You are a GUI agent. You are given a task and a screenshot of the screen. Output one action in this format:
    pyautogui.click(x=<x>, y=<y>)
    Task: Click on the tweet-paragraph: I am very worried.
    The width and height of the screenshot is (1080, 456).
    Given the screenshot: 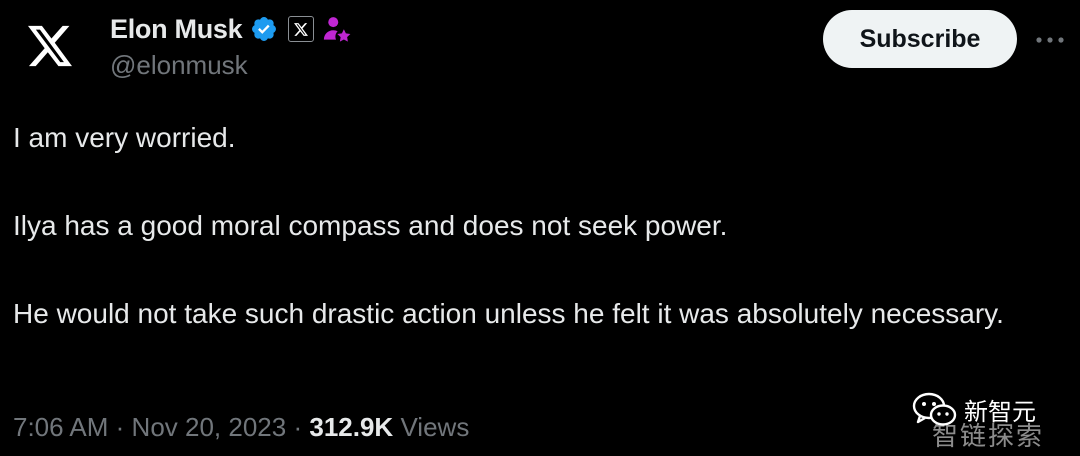 What is the action you would take?
    pyautogui.click(x=124, y=137)
    